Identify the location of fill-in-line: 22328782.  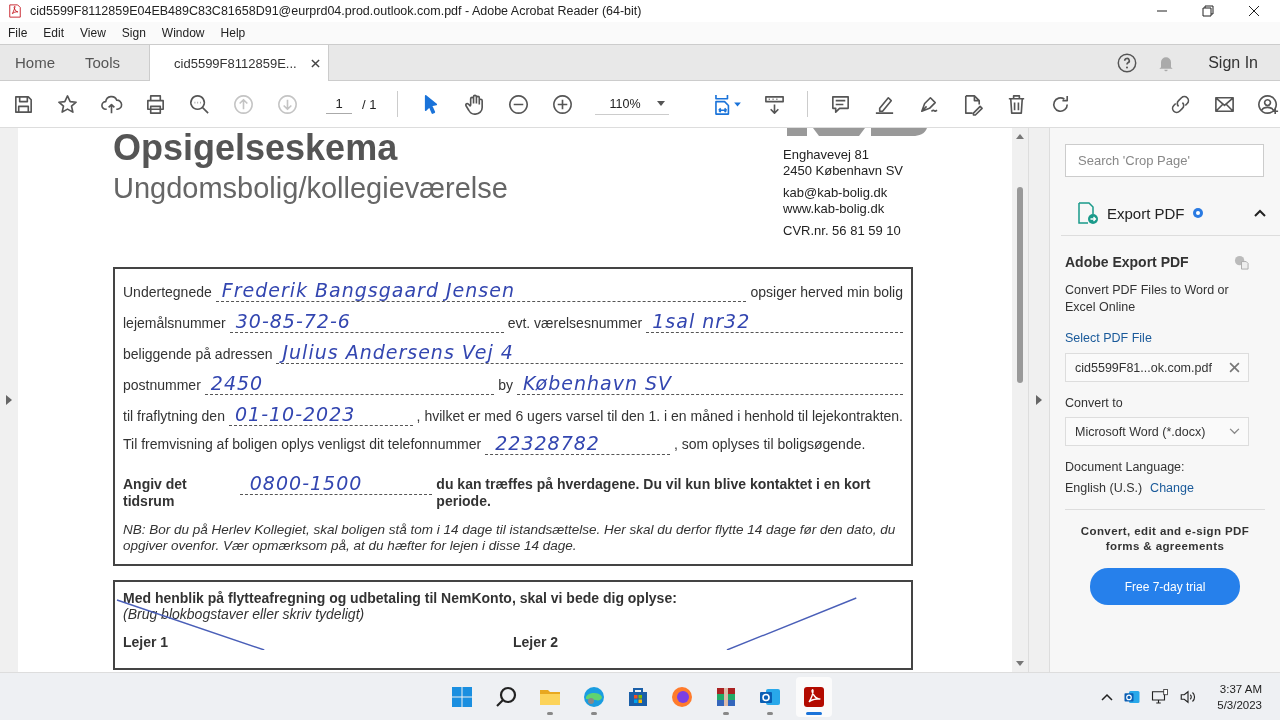
(577, 443).